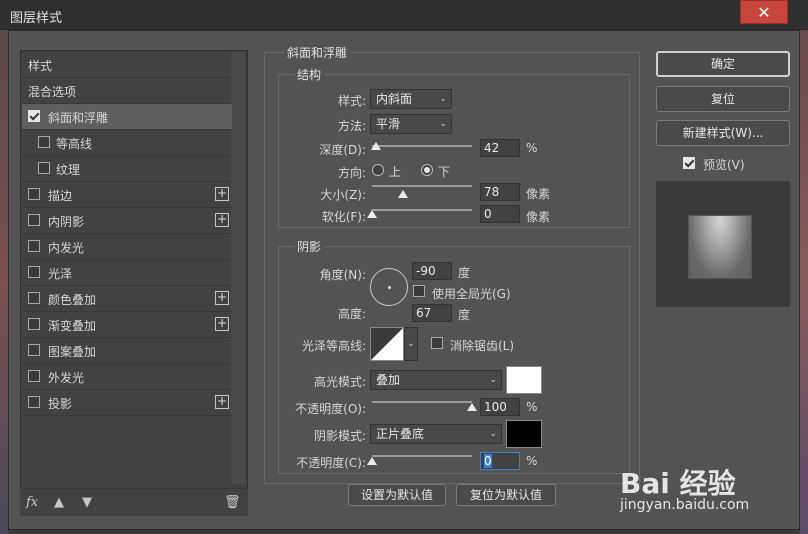  I want to click on gloss-contour-dropdown: ⌄, so click(411, 344).